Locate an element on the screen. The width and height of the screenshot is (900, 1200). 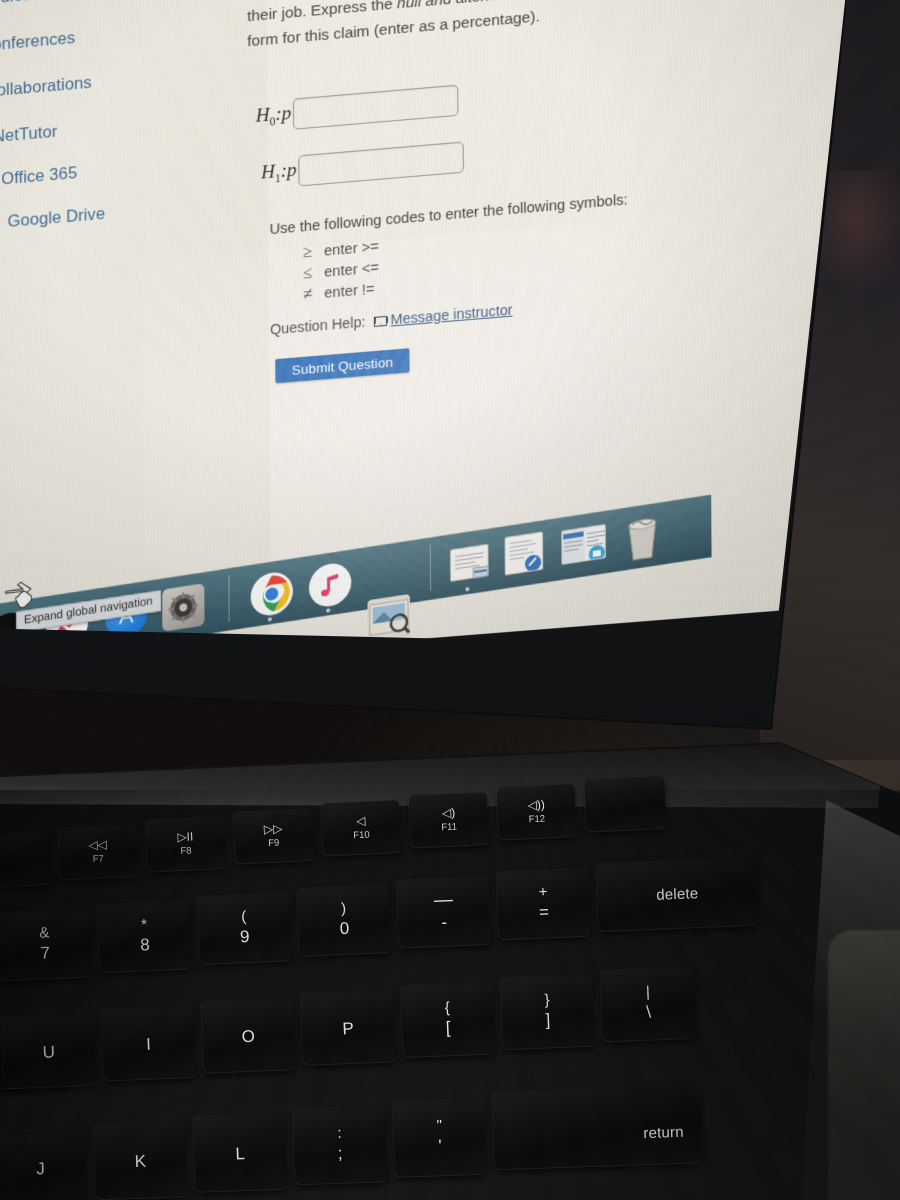
preview-icon is located at coordinates (389, 618).